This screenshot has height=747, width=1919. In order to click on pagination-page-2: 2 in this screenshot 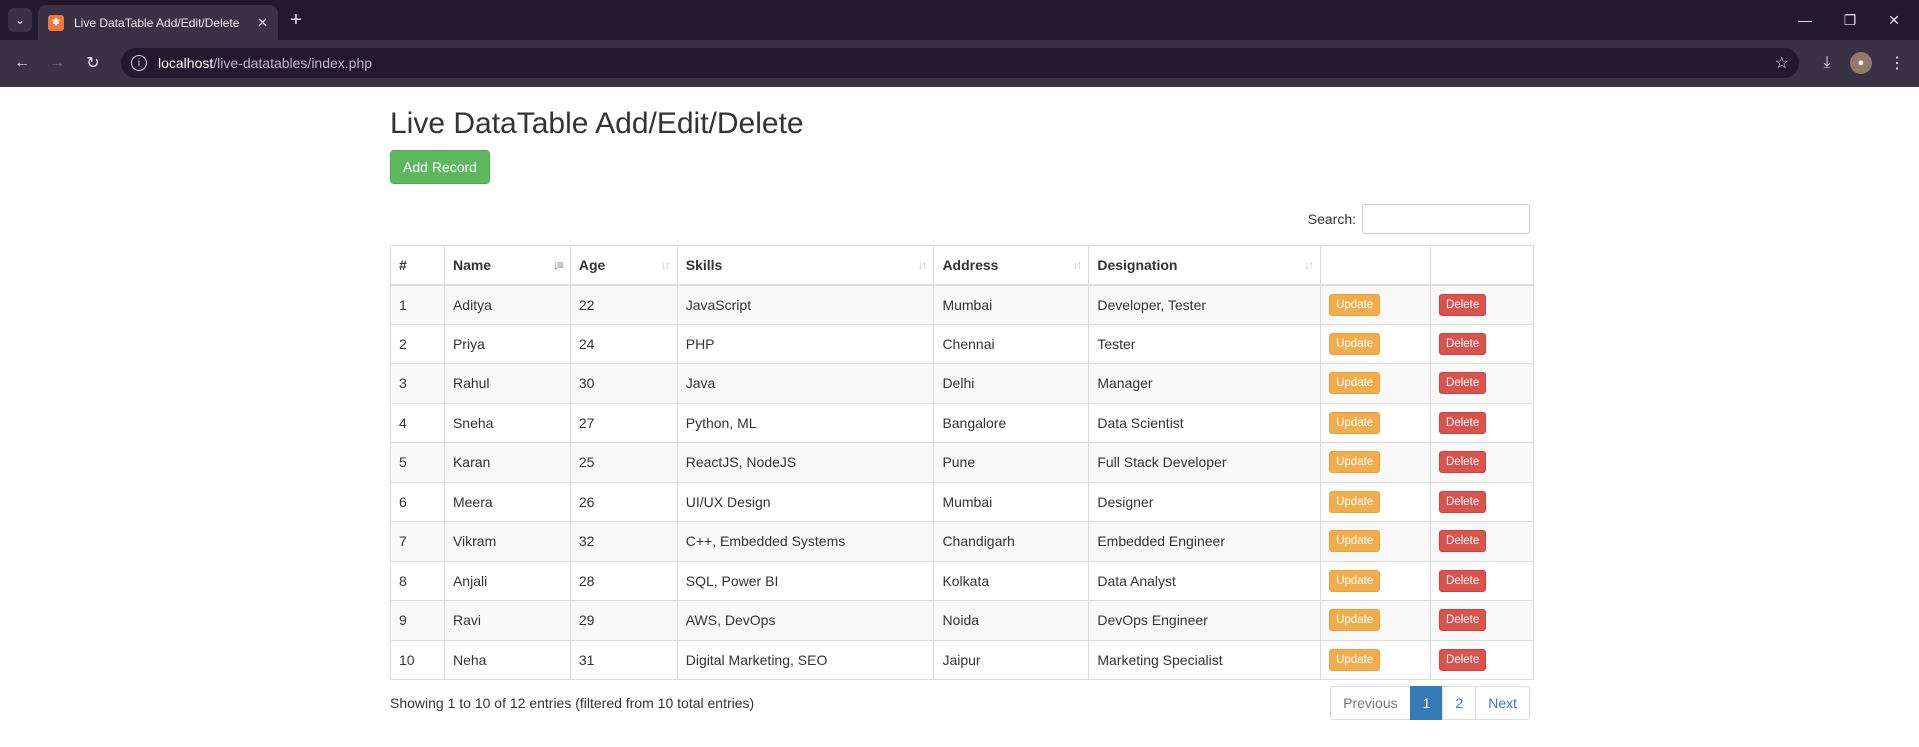, I will do `click(1459, 703)`.